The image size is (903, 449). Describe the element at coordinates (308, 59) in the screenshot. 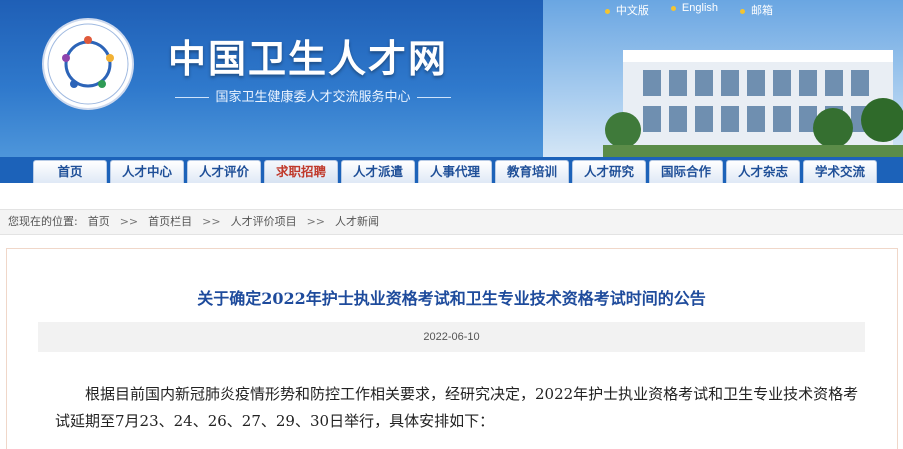

I see `site-title: 中国卫生人才网` at that location.